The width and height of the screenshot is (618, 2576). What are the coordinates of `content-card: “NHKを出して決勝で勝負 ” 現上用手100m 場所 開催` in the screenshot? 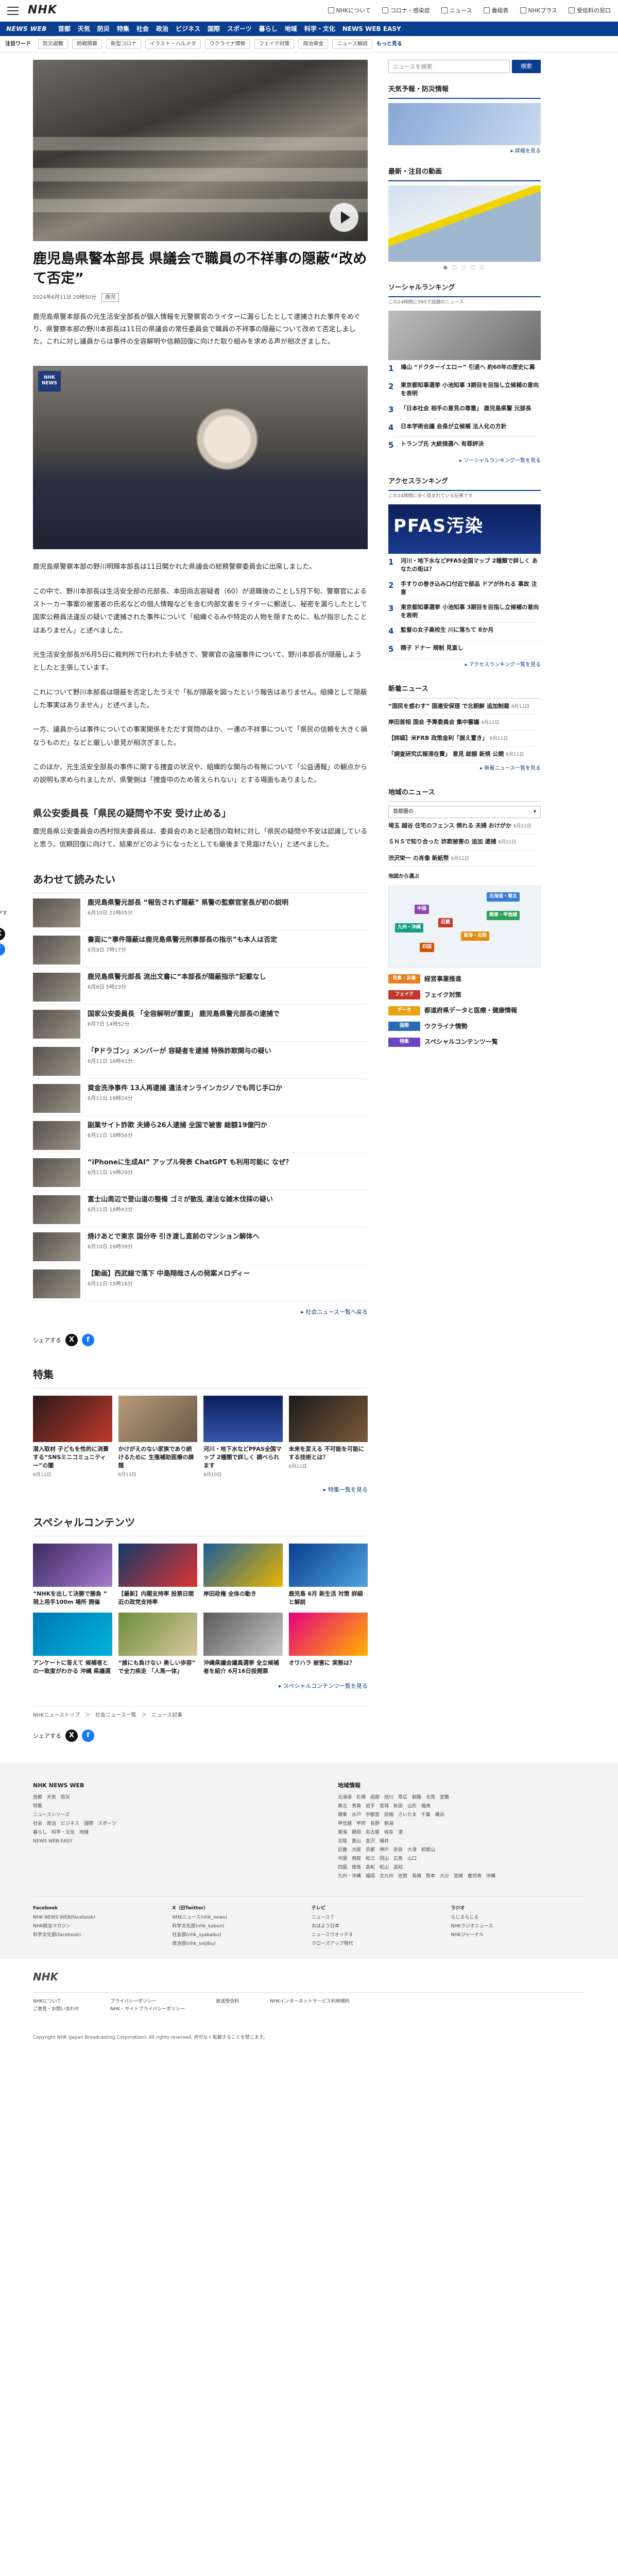 It's located at (72, 1575).